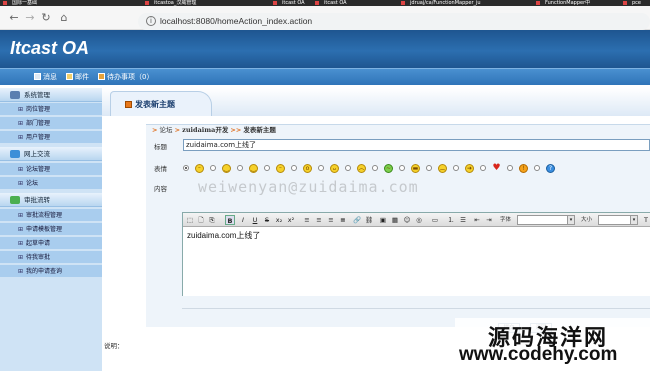  I want to click on sidebar-group-system: 系统管理, so click(51, 95).